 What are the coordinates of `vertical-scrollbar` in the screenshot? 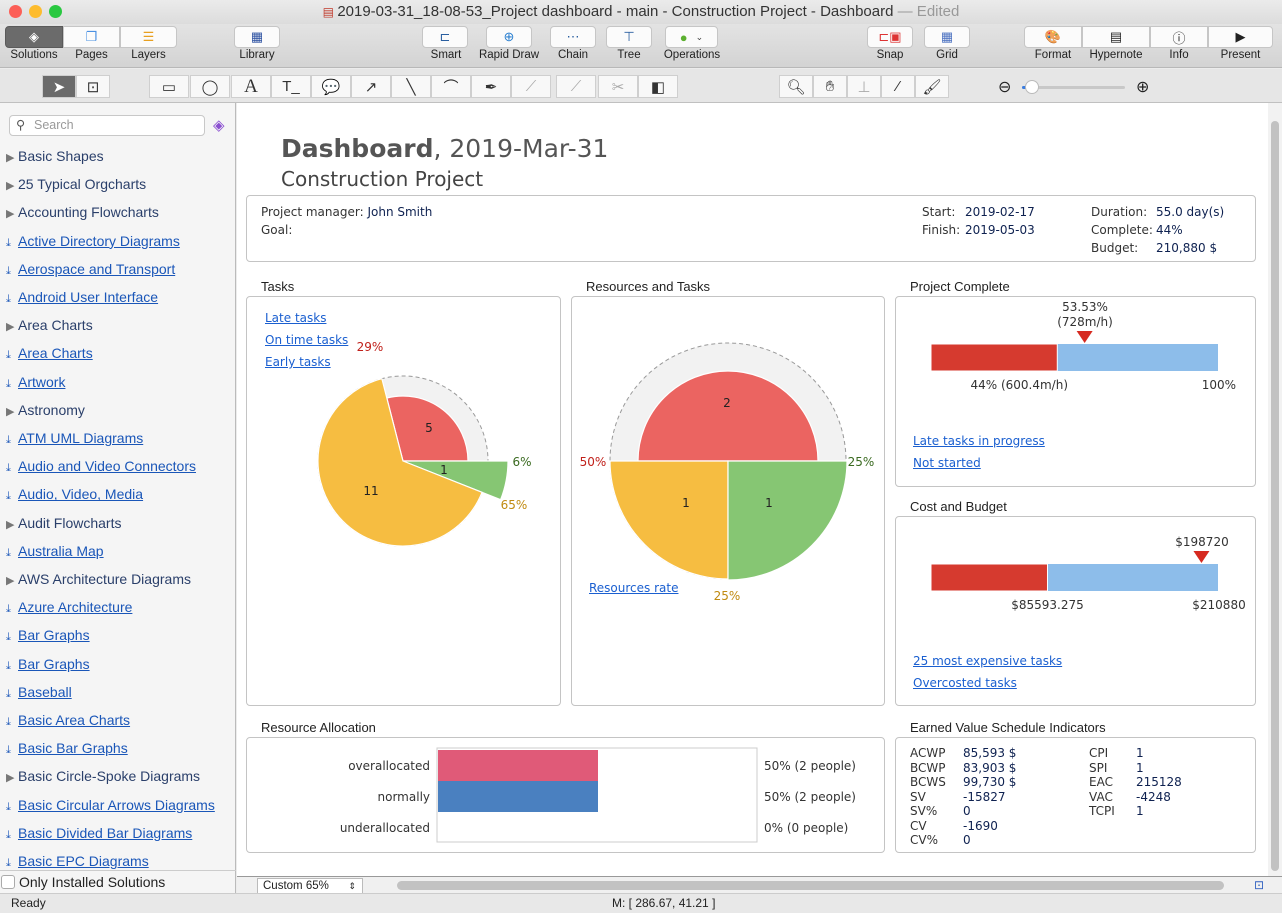 It's located at (1275, 489).